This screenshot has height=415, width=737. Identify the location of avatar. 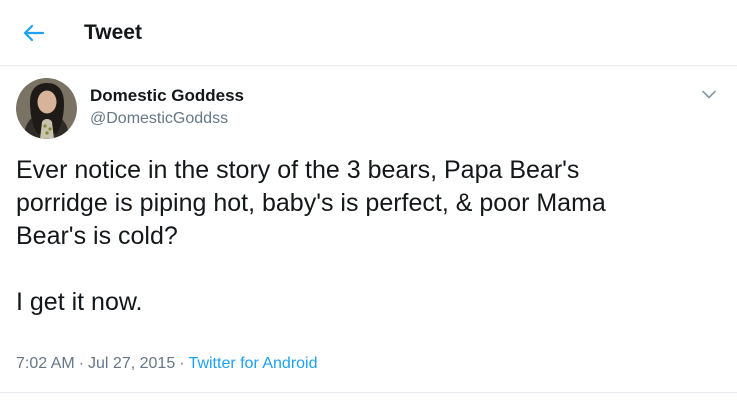
(46, 108).